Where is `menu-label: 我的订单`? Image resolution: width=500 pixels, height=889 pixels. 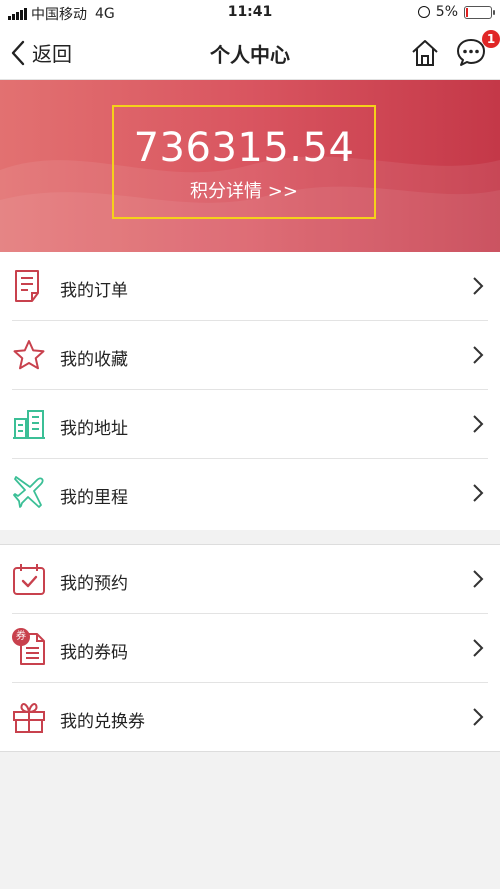
menu-label: 我的订单 is located at coordinates (94, 291).